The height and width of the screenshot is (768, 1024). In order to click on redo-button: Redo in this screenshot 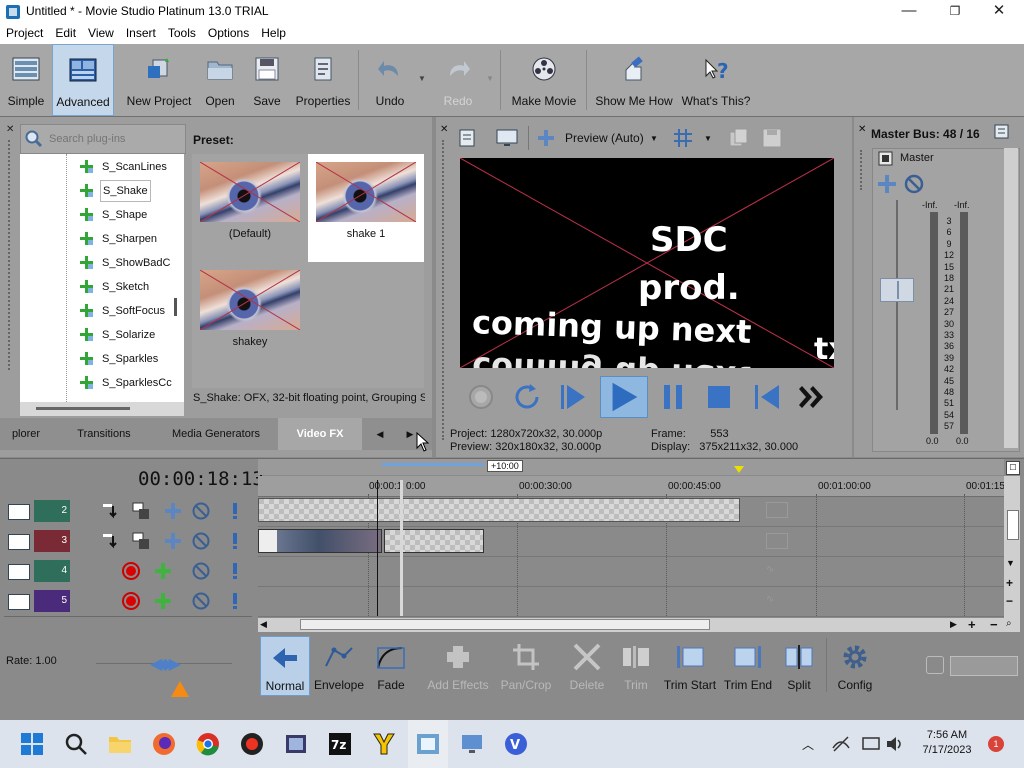, I will do `click(458, 80)`.